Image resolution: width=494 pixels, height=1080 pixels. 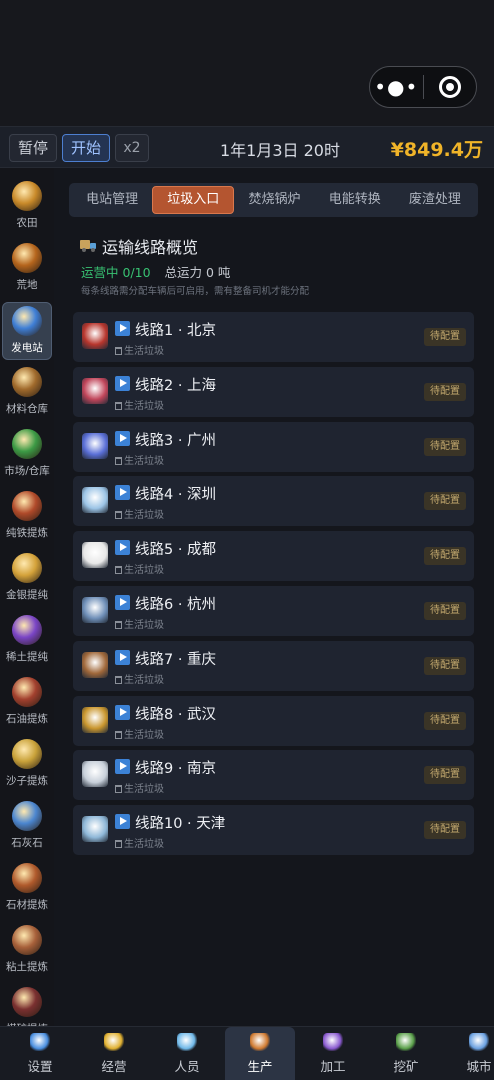 What do you see at coordinates (260, 1066) in the screenshot?
I see `nav-label: 生产` at bounding box center [260, 1066].